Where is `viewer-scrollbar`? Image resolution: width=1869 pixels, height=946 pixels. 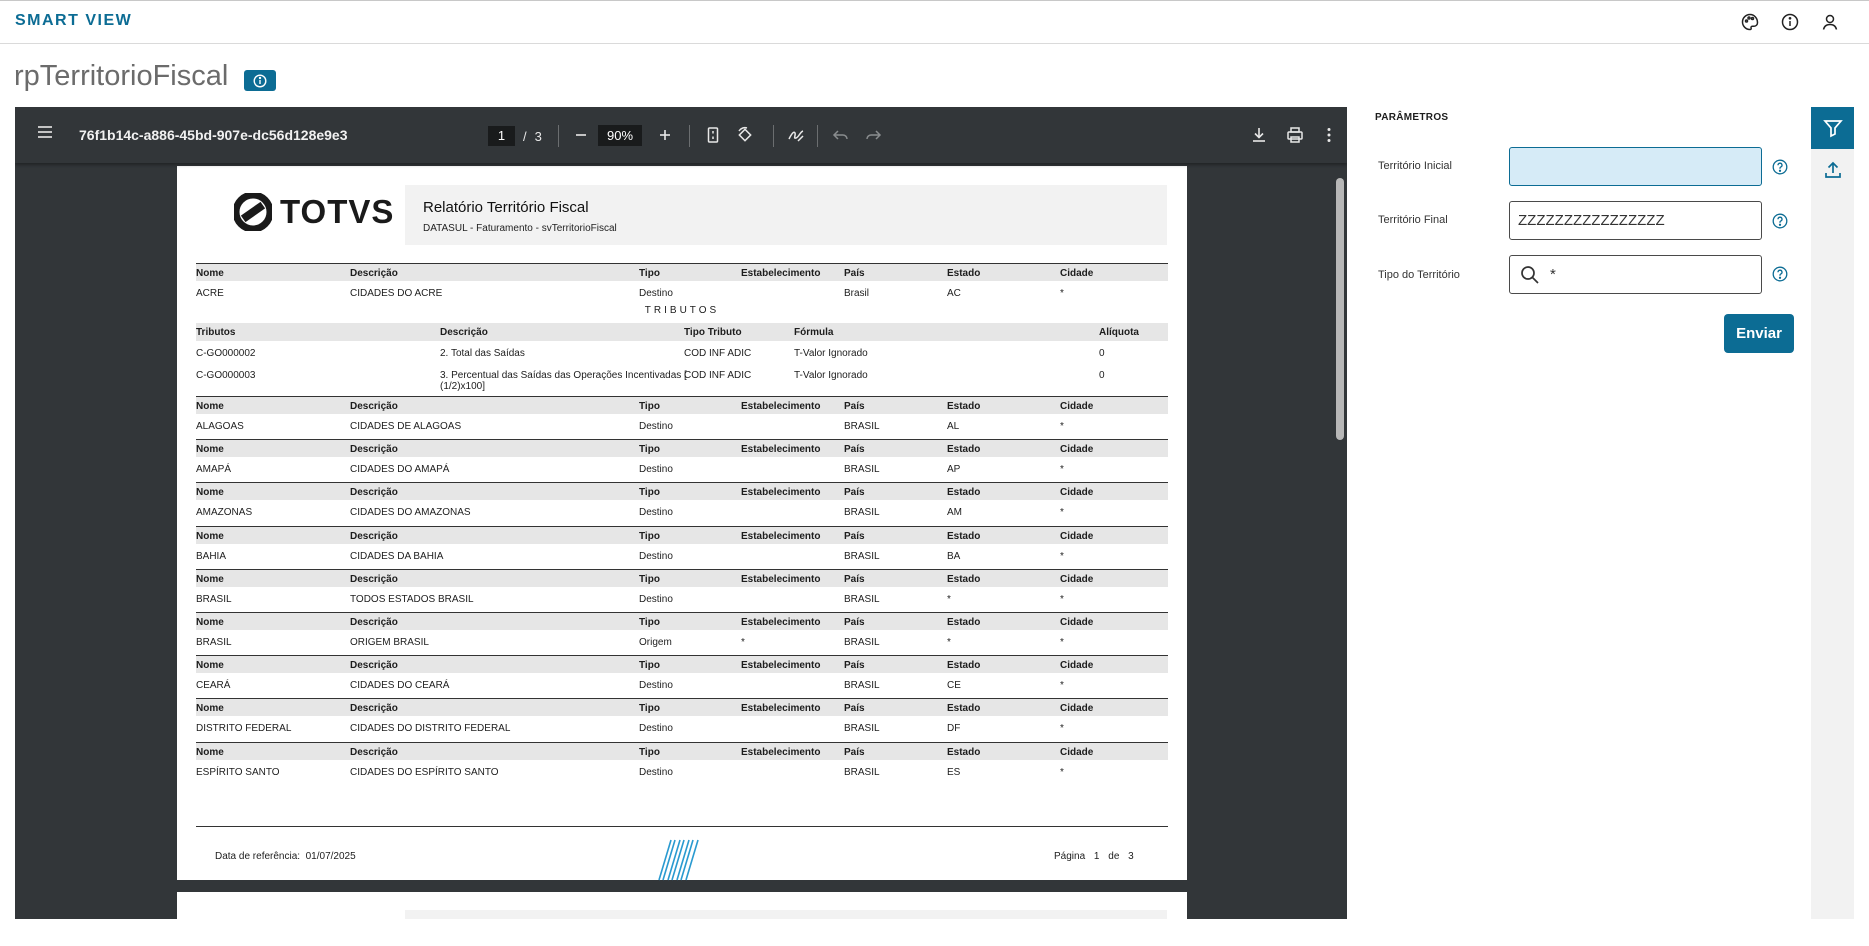 viewer-scrollbar is located at coordinates (1340, 541).